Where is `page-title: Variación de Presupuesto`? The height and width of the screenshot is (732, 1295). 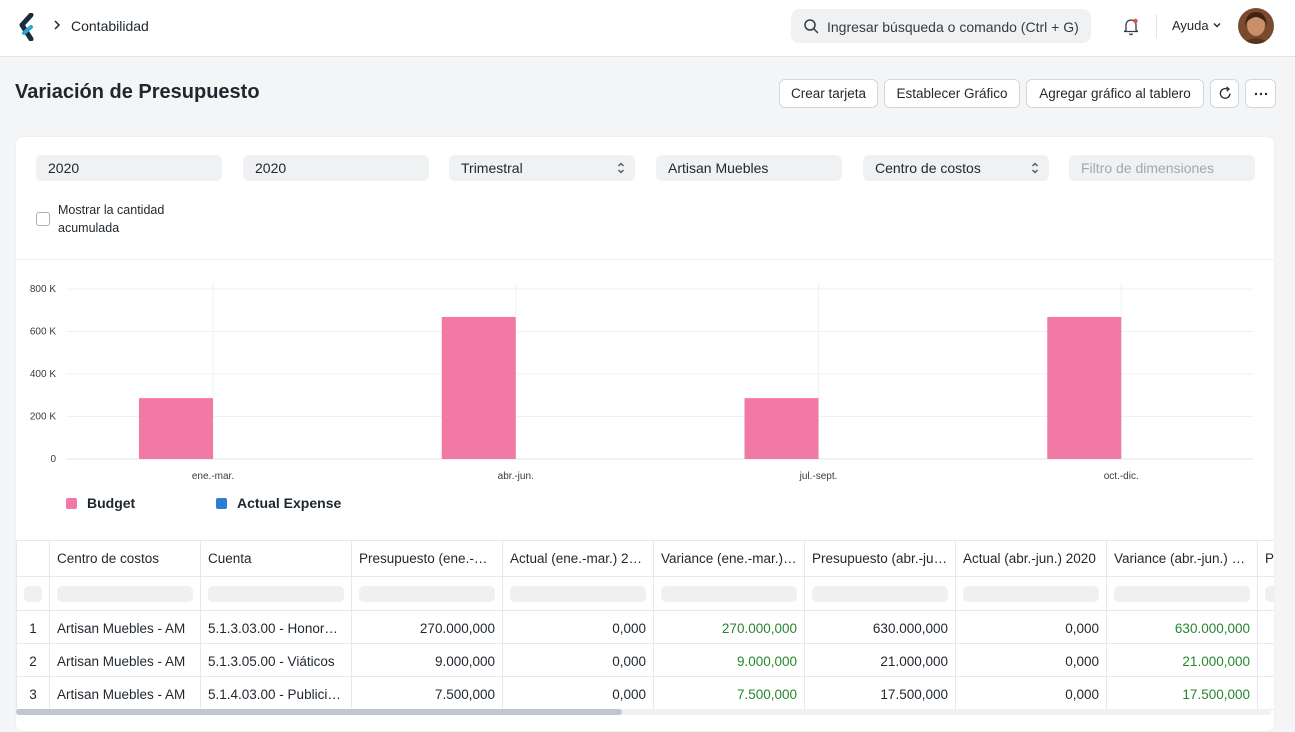
page-title: Variación de Presupuesto is located at coordinates (137, 92).